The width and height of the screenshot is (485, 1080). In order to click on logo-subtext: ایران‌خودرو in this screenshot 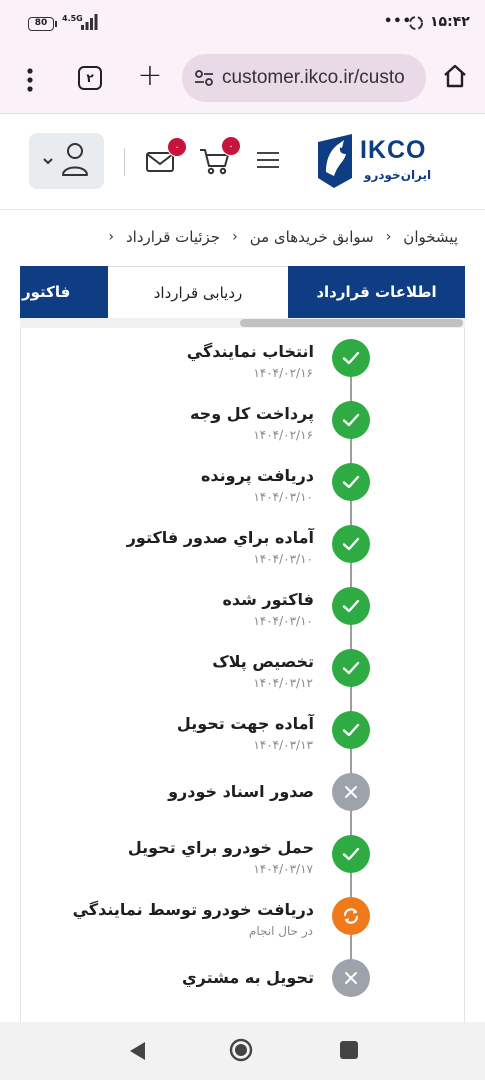, I will do `click(398, 175)`.